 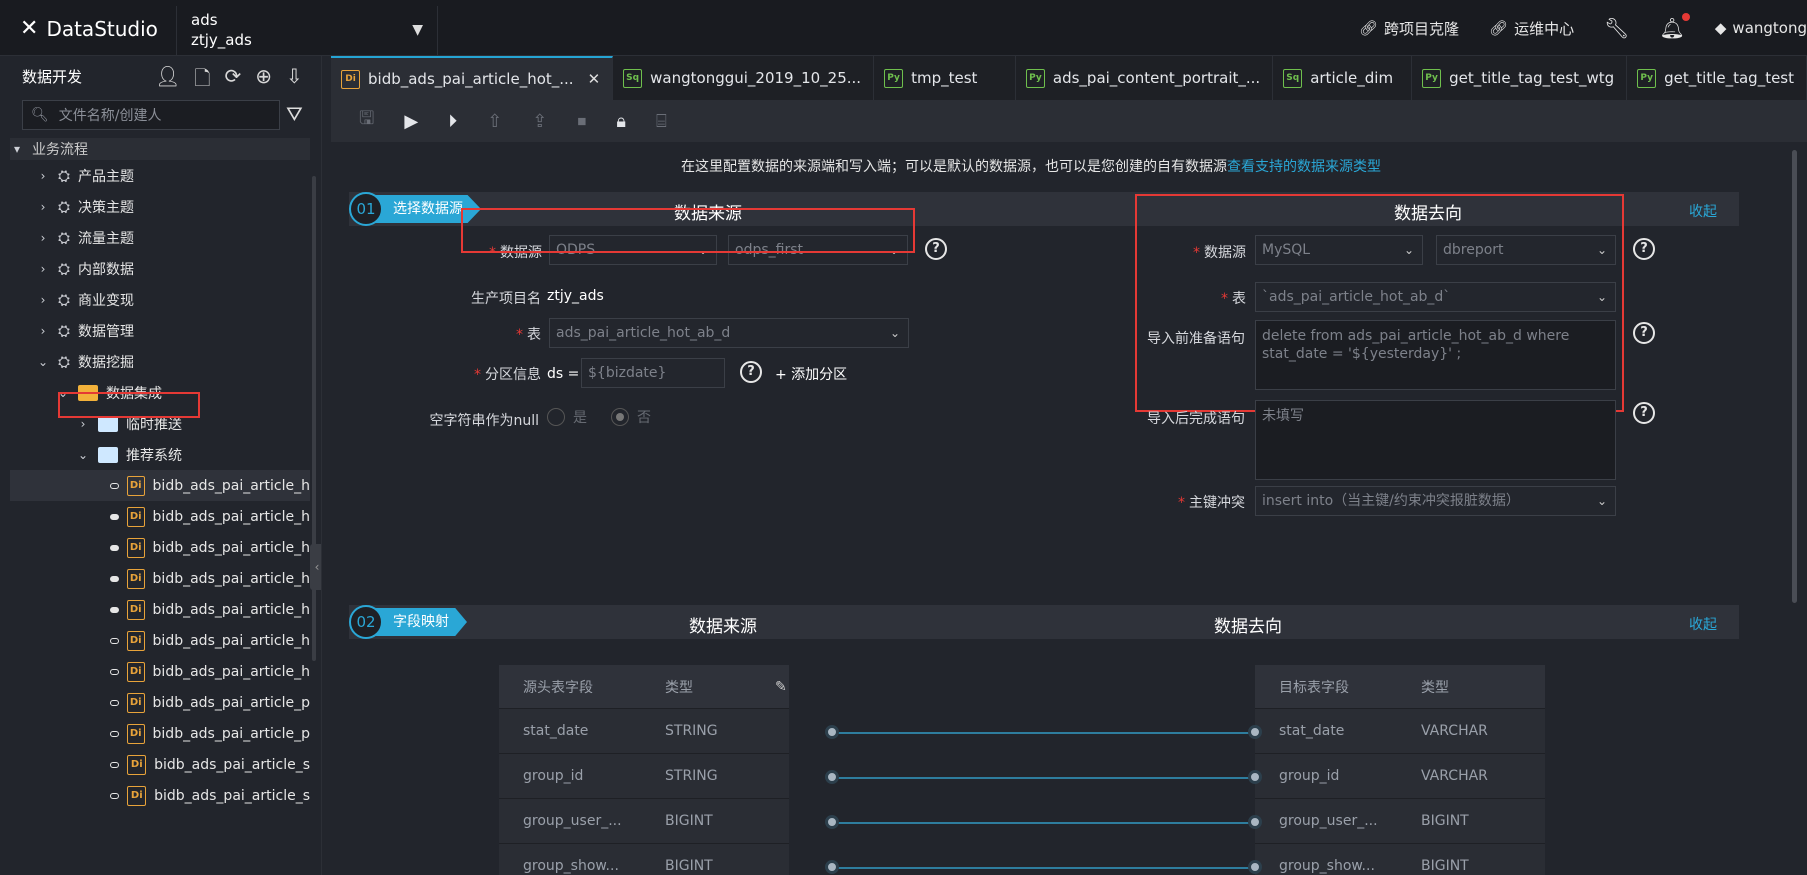 What do you see at coordinates (1520, 78) in the screenshot?
I see `tab-get-title-tag-test-wtg: Py get_title_tag_test_wtg` at bounding box center [1520, 78].